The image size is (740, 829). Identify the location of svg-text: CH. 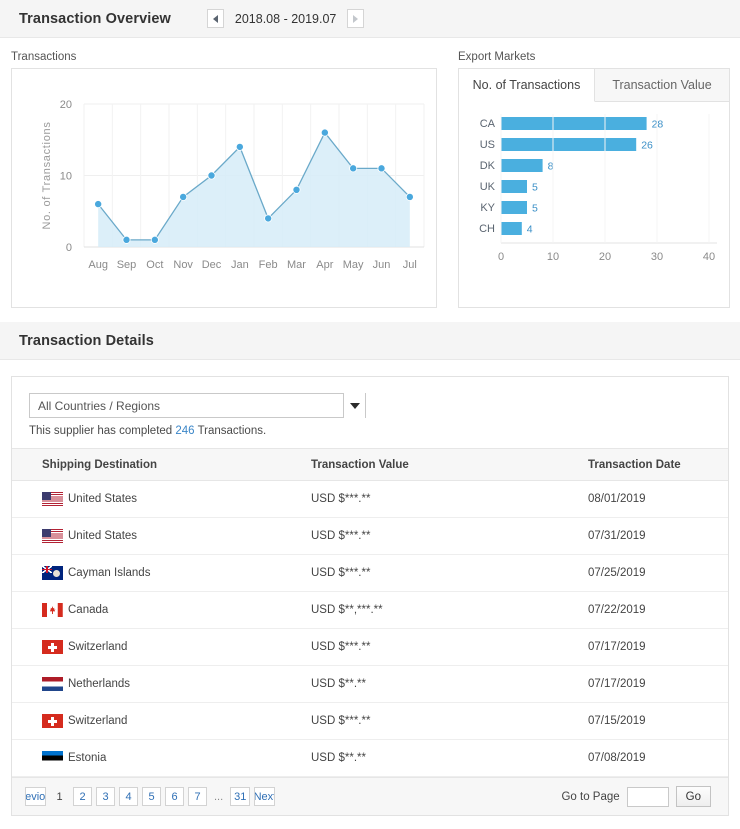
(487, 229).